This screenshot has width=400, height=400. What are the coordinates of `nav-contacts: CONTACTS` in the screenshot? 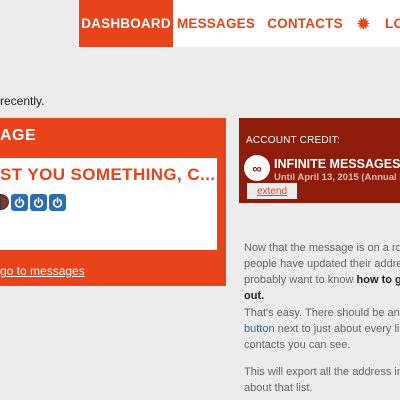 It's located at (305, 23).